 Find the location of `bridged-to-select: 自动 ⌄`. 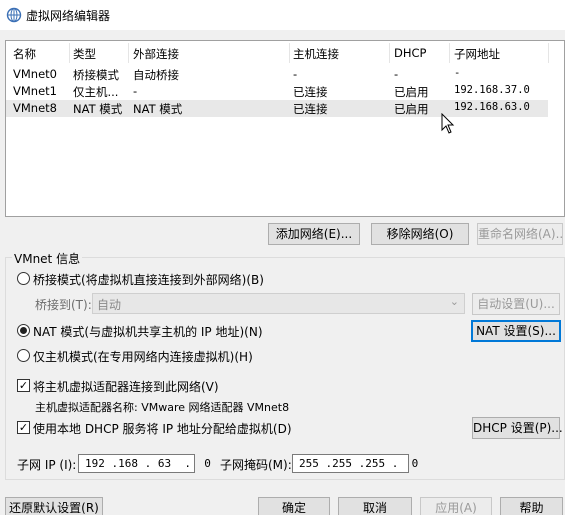

bridged-to-select: 自动 ⌄ is located at coordinates (278, 303).